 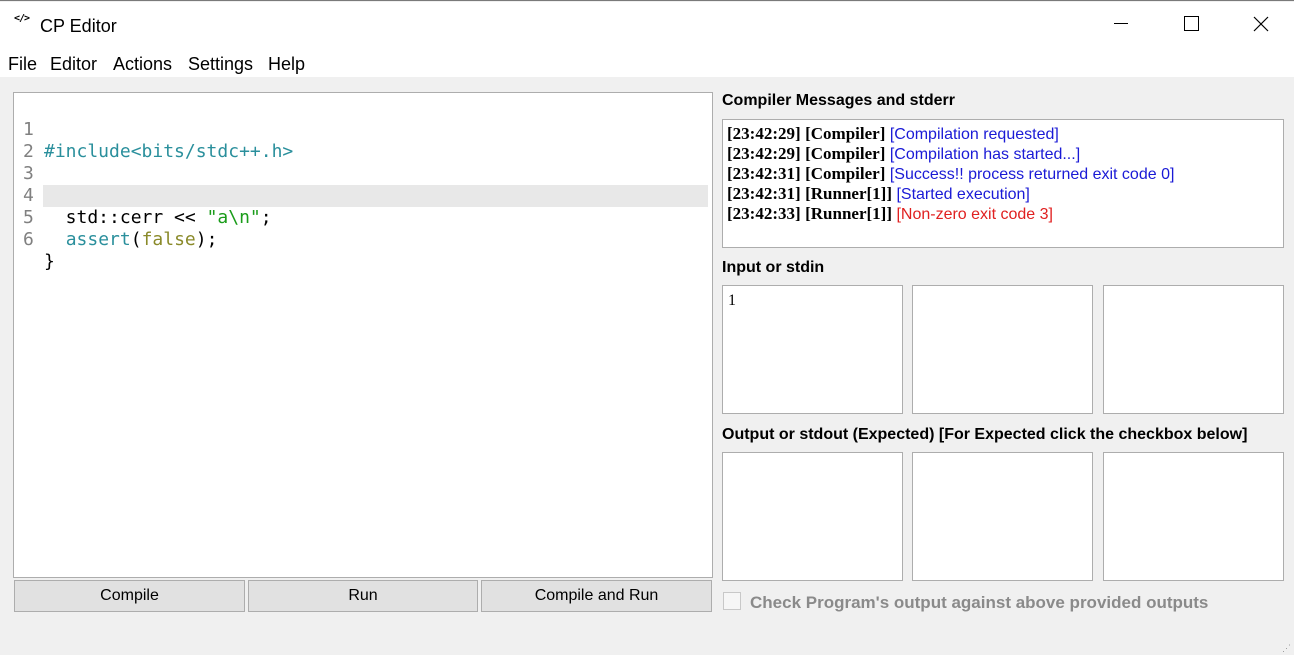 What do you see at coordinates (838, 100) in the screenshot?
I see `compiler-messages-label: Compiler Messages and stderr` at bounding box center [838, 100].